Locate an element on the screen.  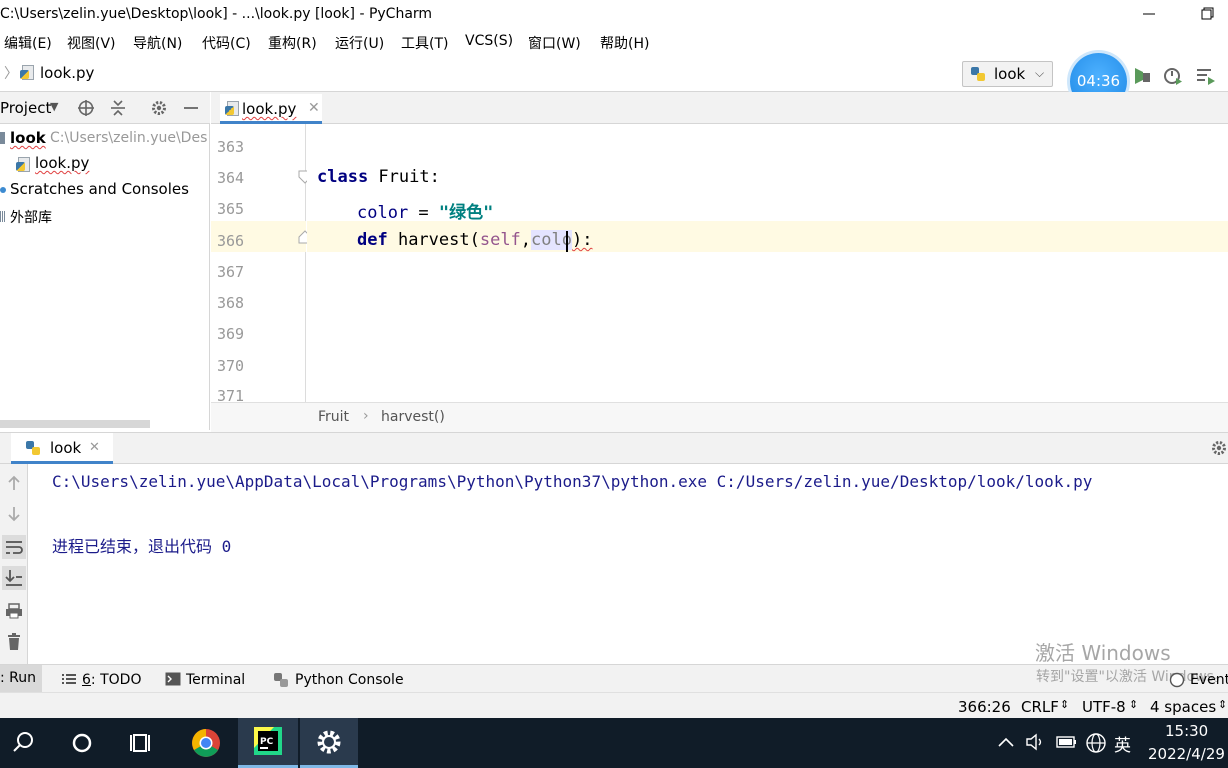
tab-run-look: look ✕ is located at coordinates (62, 448).